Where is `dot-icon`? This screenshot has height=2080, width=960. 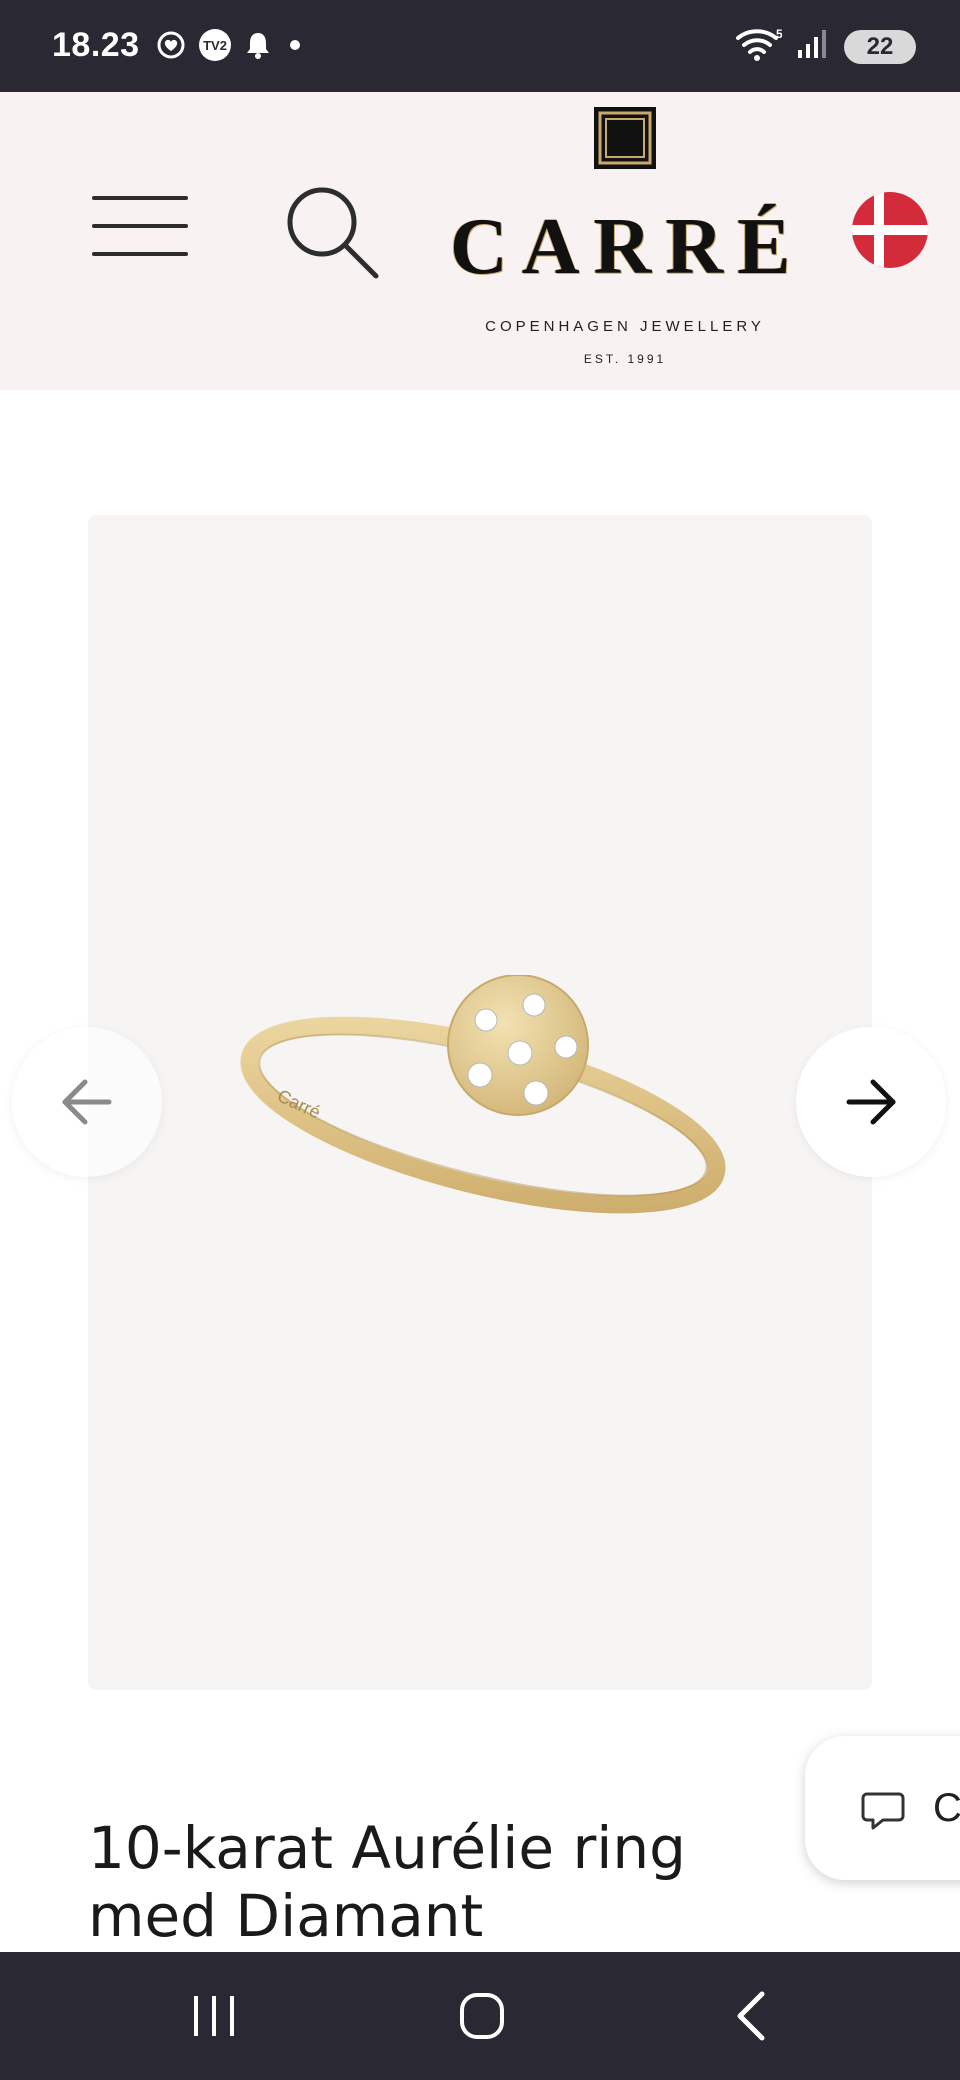
dot-icon is located at coordinates (295, 45).